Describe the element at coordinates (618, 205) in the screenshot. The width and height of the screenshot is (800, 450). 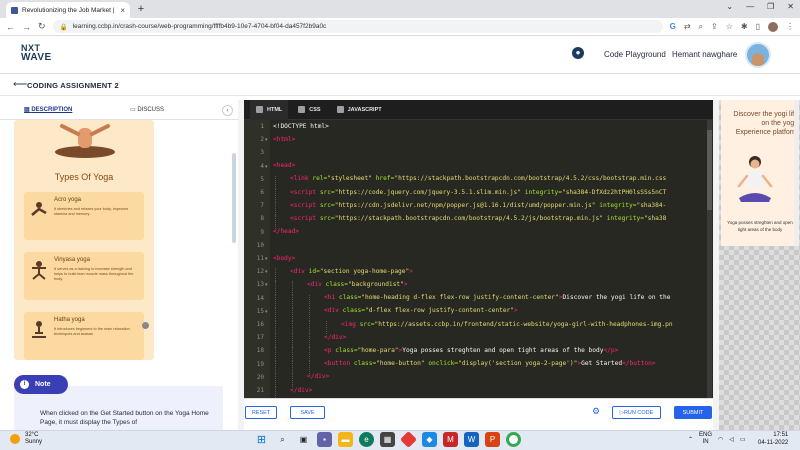
I see `code-token: integrity=` at that location.